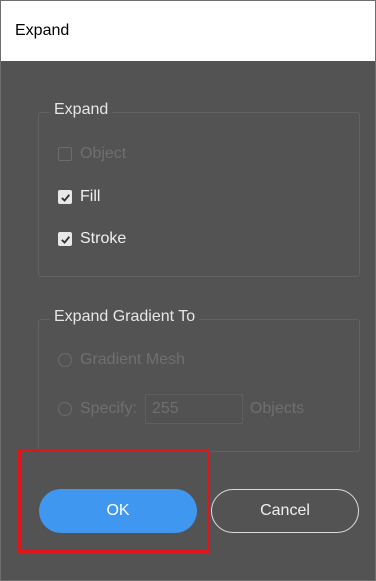 The width and height of the screenshot is (376, 581). I want to click on fill-checkbox, so click(65, 197).